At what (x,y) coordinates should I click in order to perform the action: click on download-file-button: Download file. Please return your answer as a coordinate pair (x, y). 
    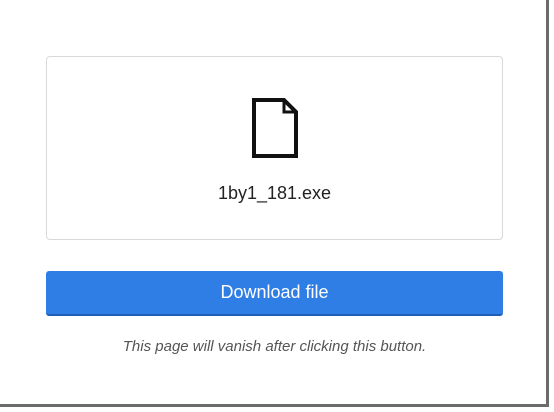
    Looking at the image, I should click on (274, 293).